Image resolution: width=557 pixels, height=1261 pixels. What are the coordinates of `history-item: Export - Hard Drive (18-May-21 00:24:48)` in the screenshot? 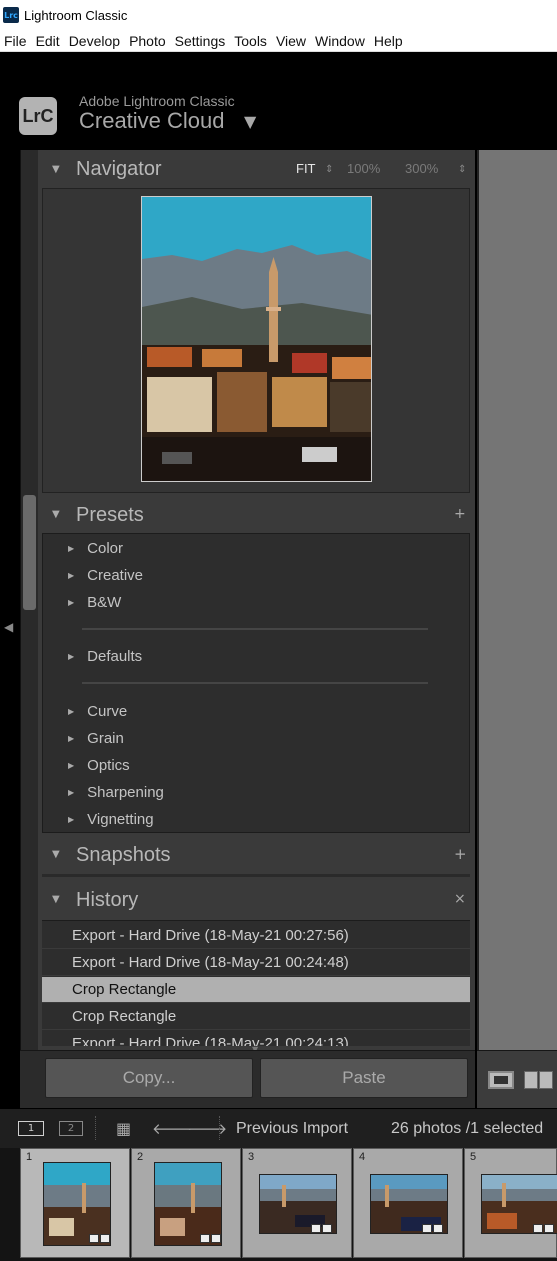 It's located at (256, 963).